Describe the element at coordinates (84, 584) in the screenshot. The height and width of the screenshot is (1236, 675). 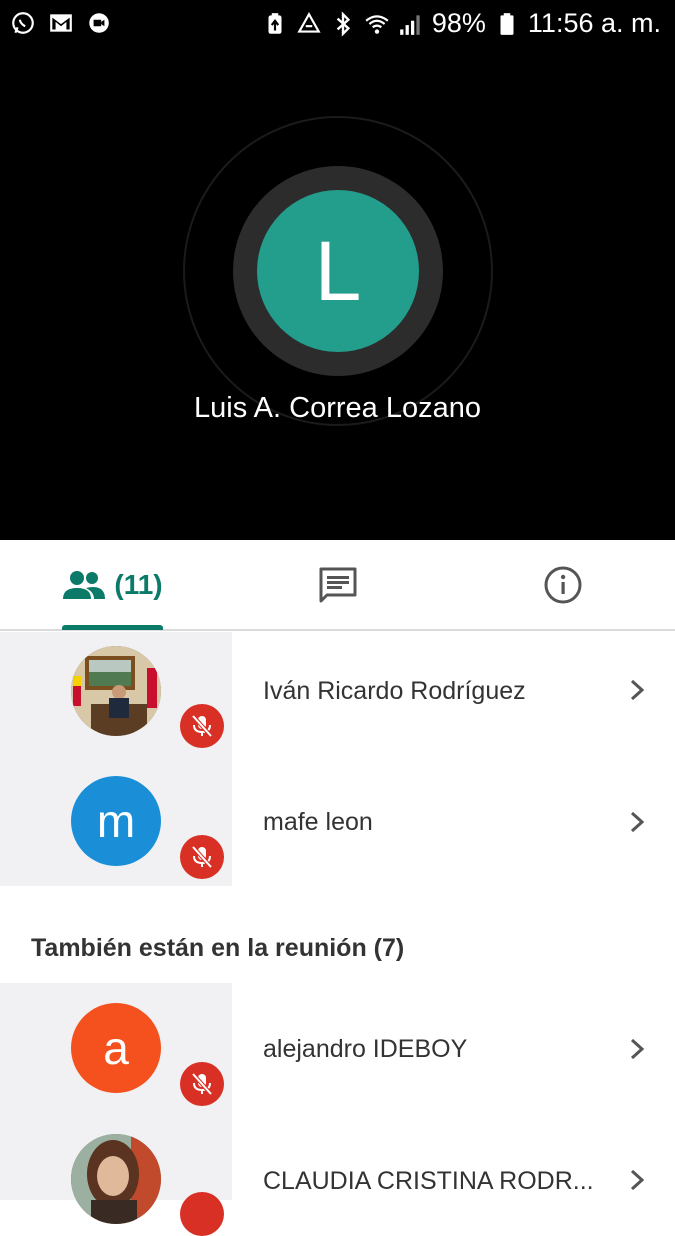
I see `people-icon` at that location.